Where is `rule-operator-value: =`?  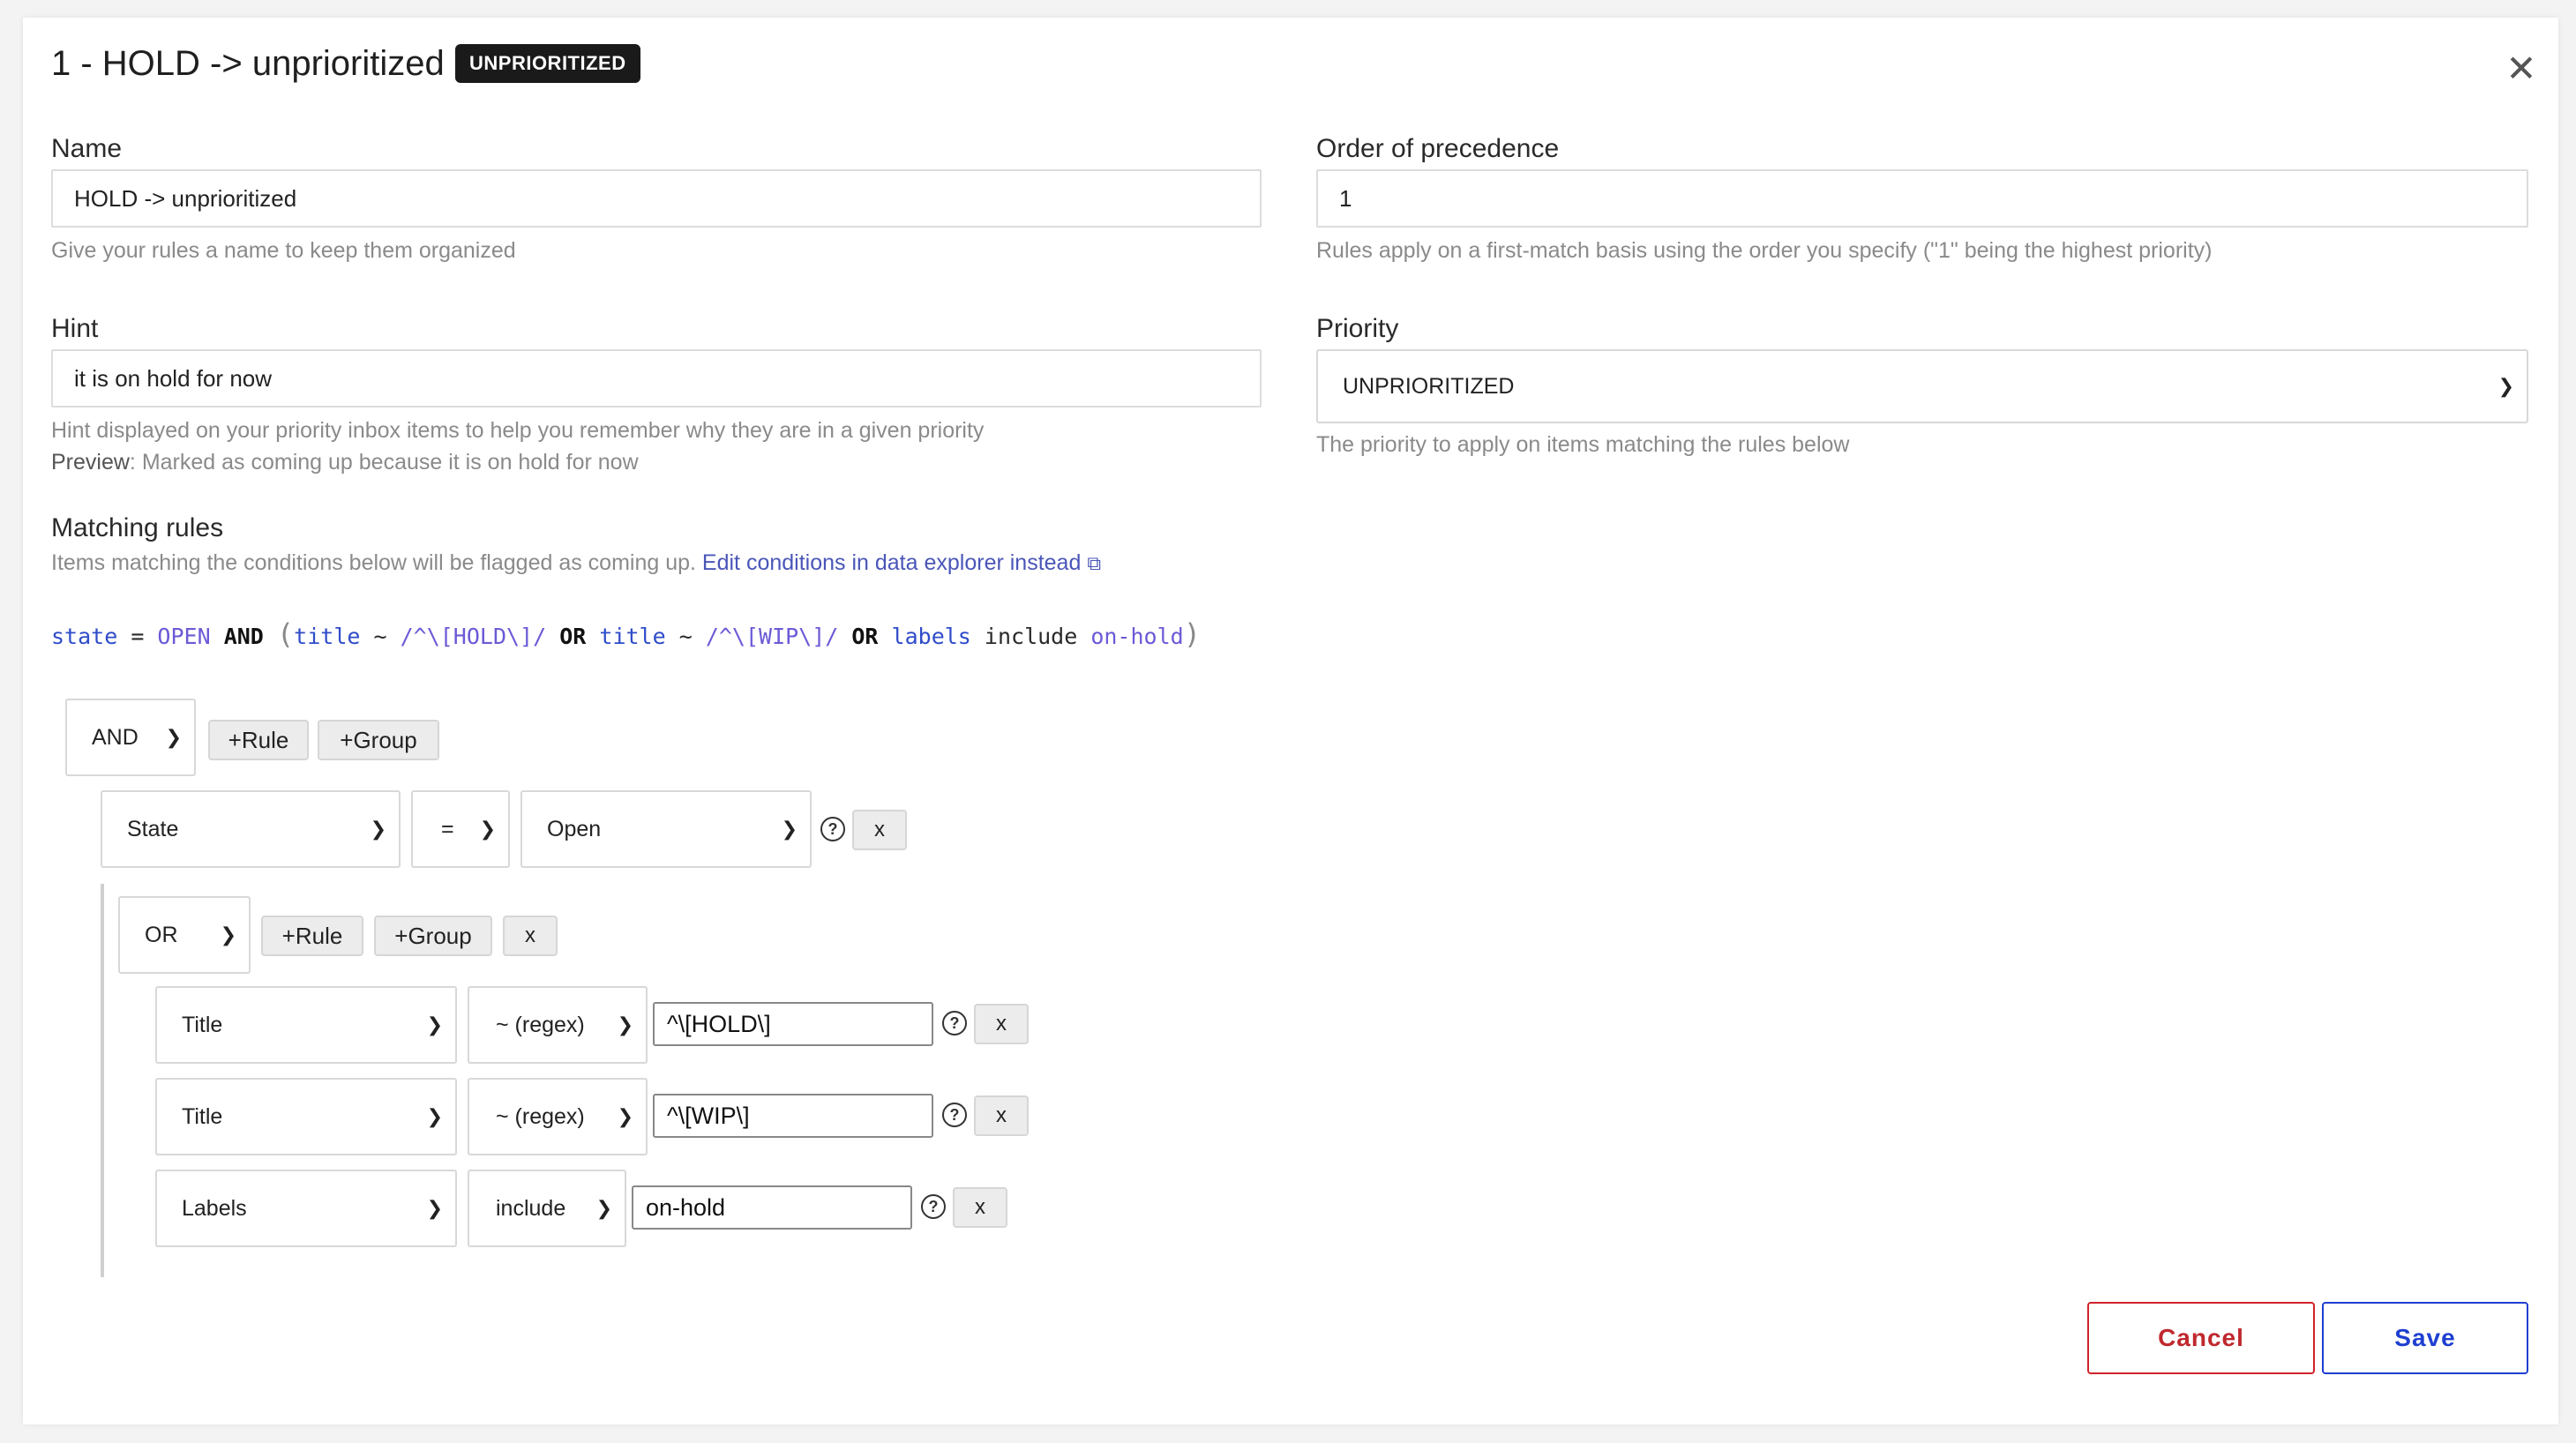 rule-operator-value: = is located at coordinates (448, 828).